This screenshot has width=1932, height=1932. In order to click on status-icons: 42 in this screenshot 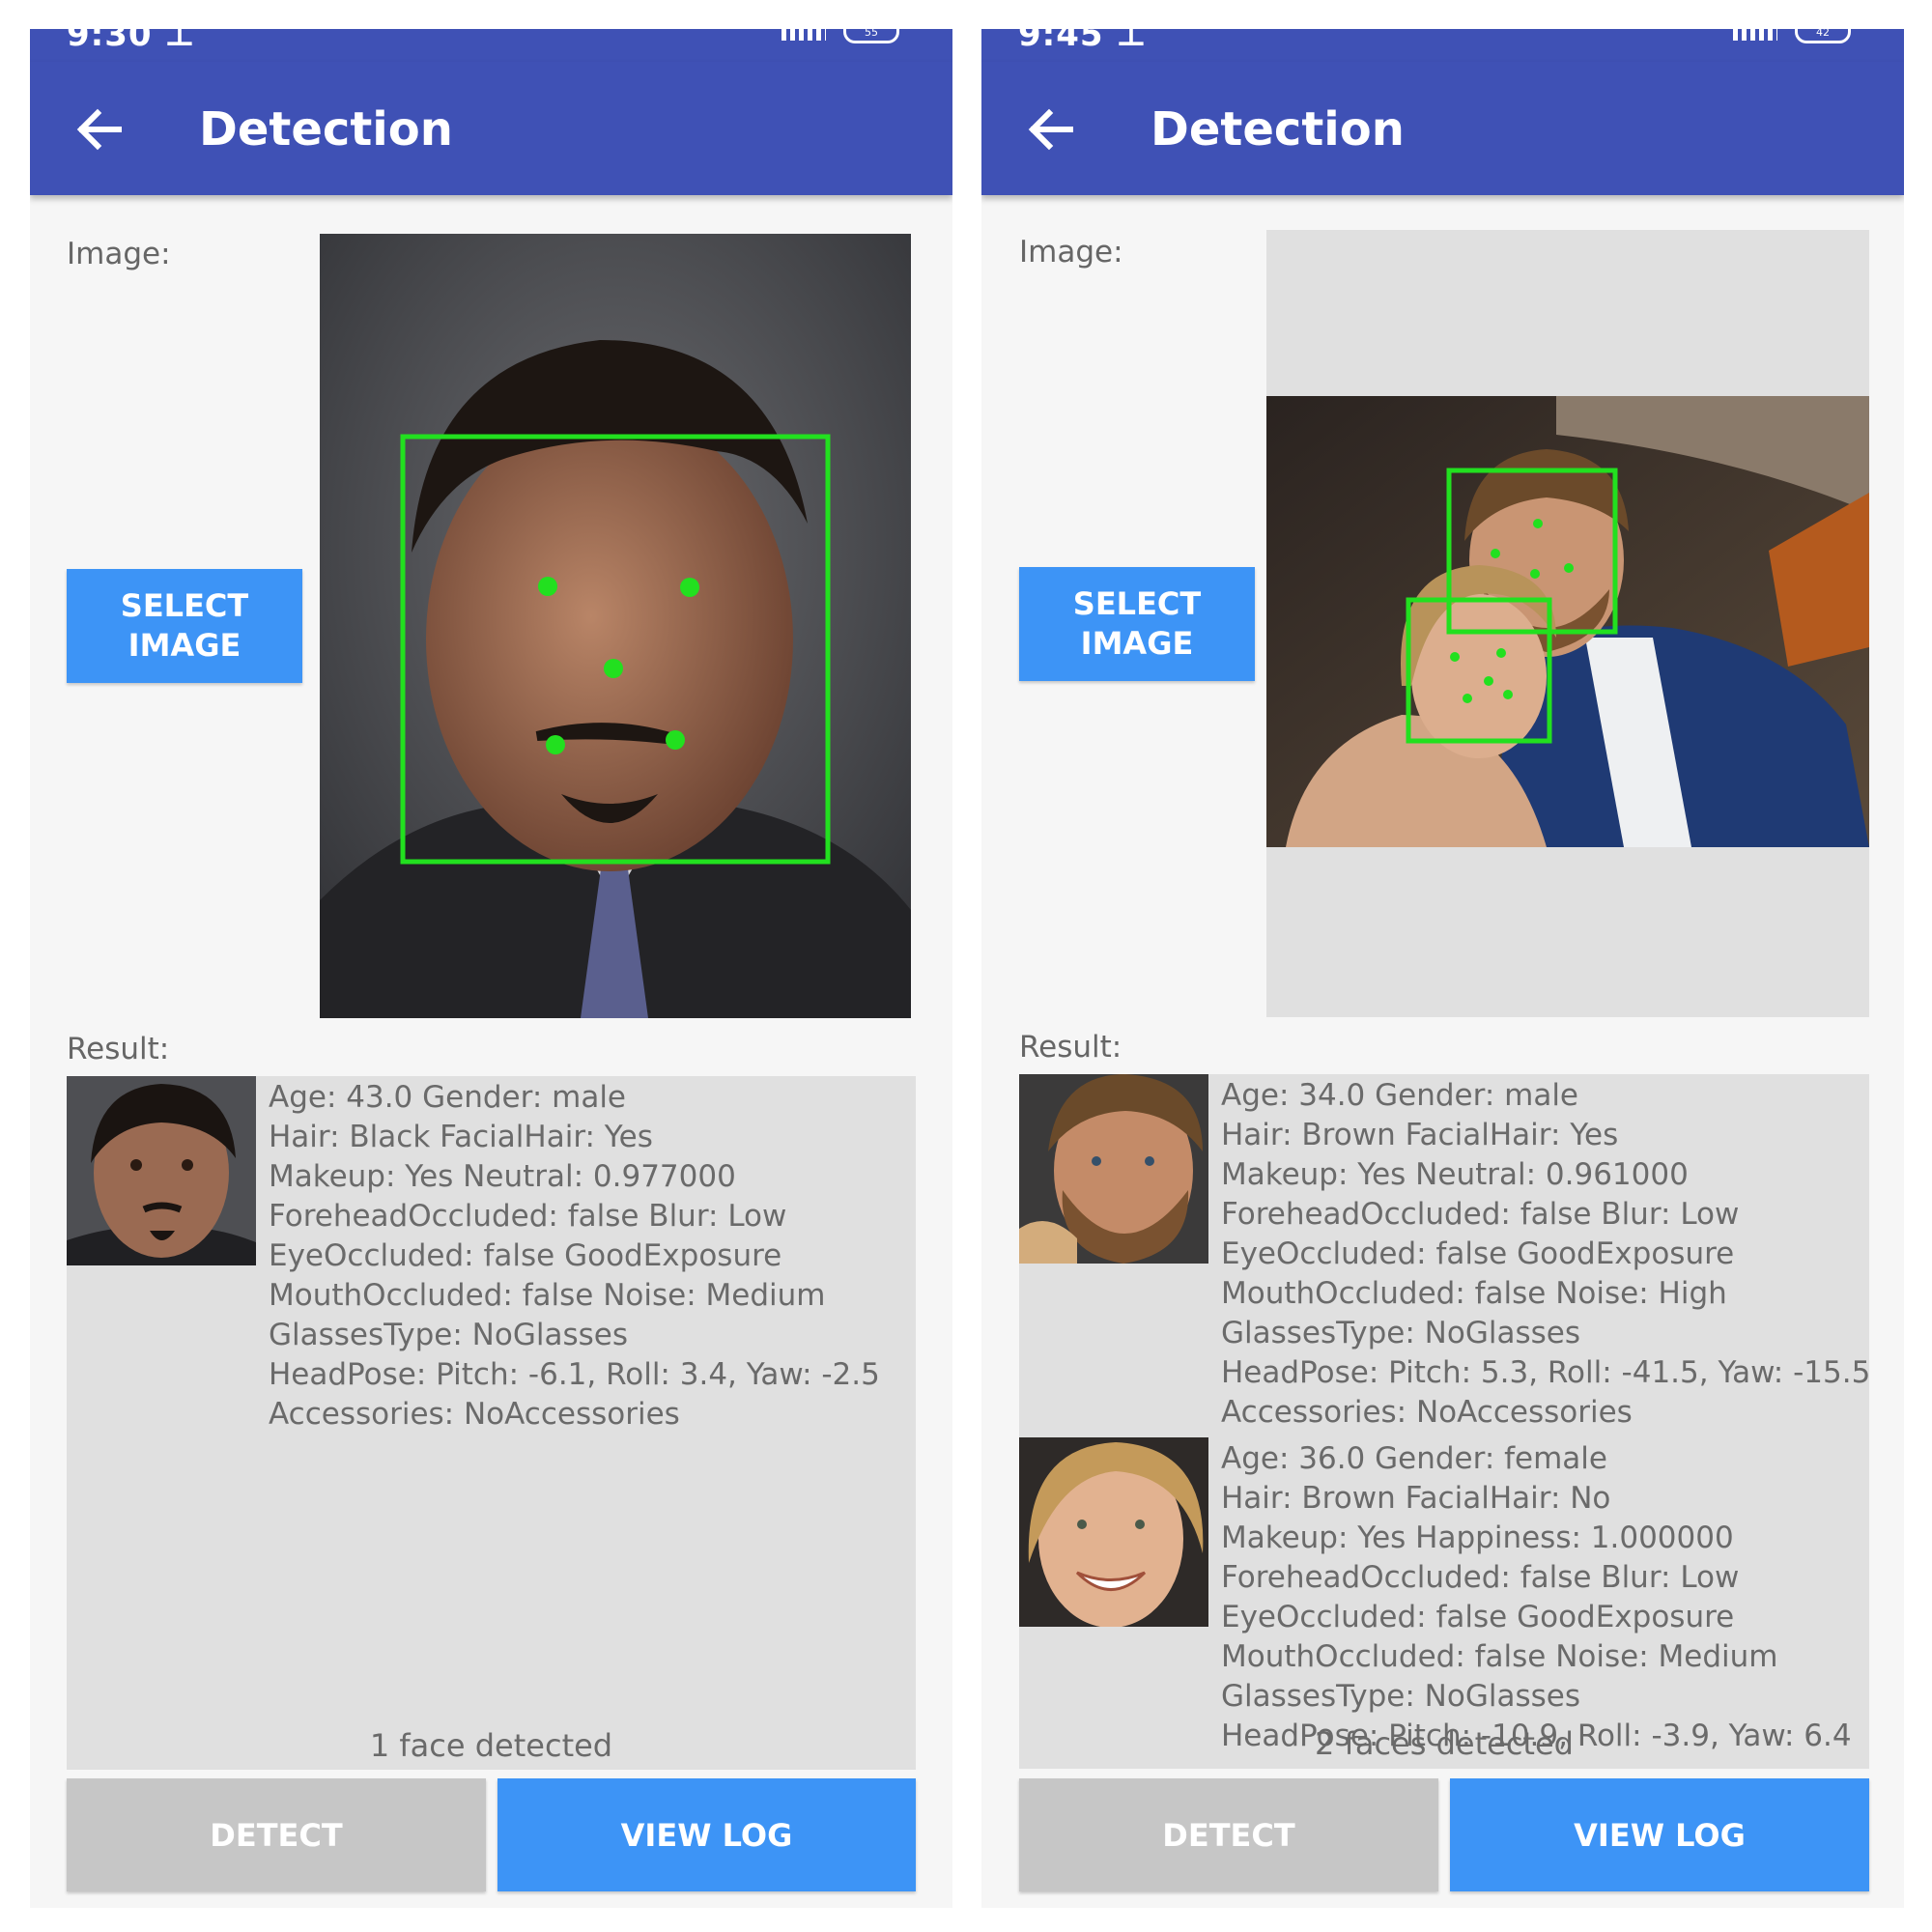, I will do `click(1792, 36)`.